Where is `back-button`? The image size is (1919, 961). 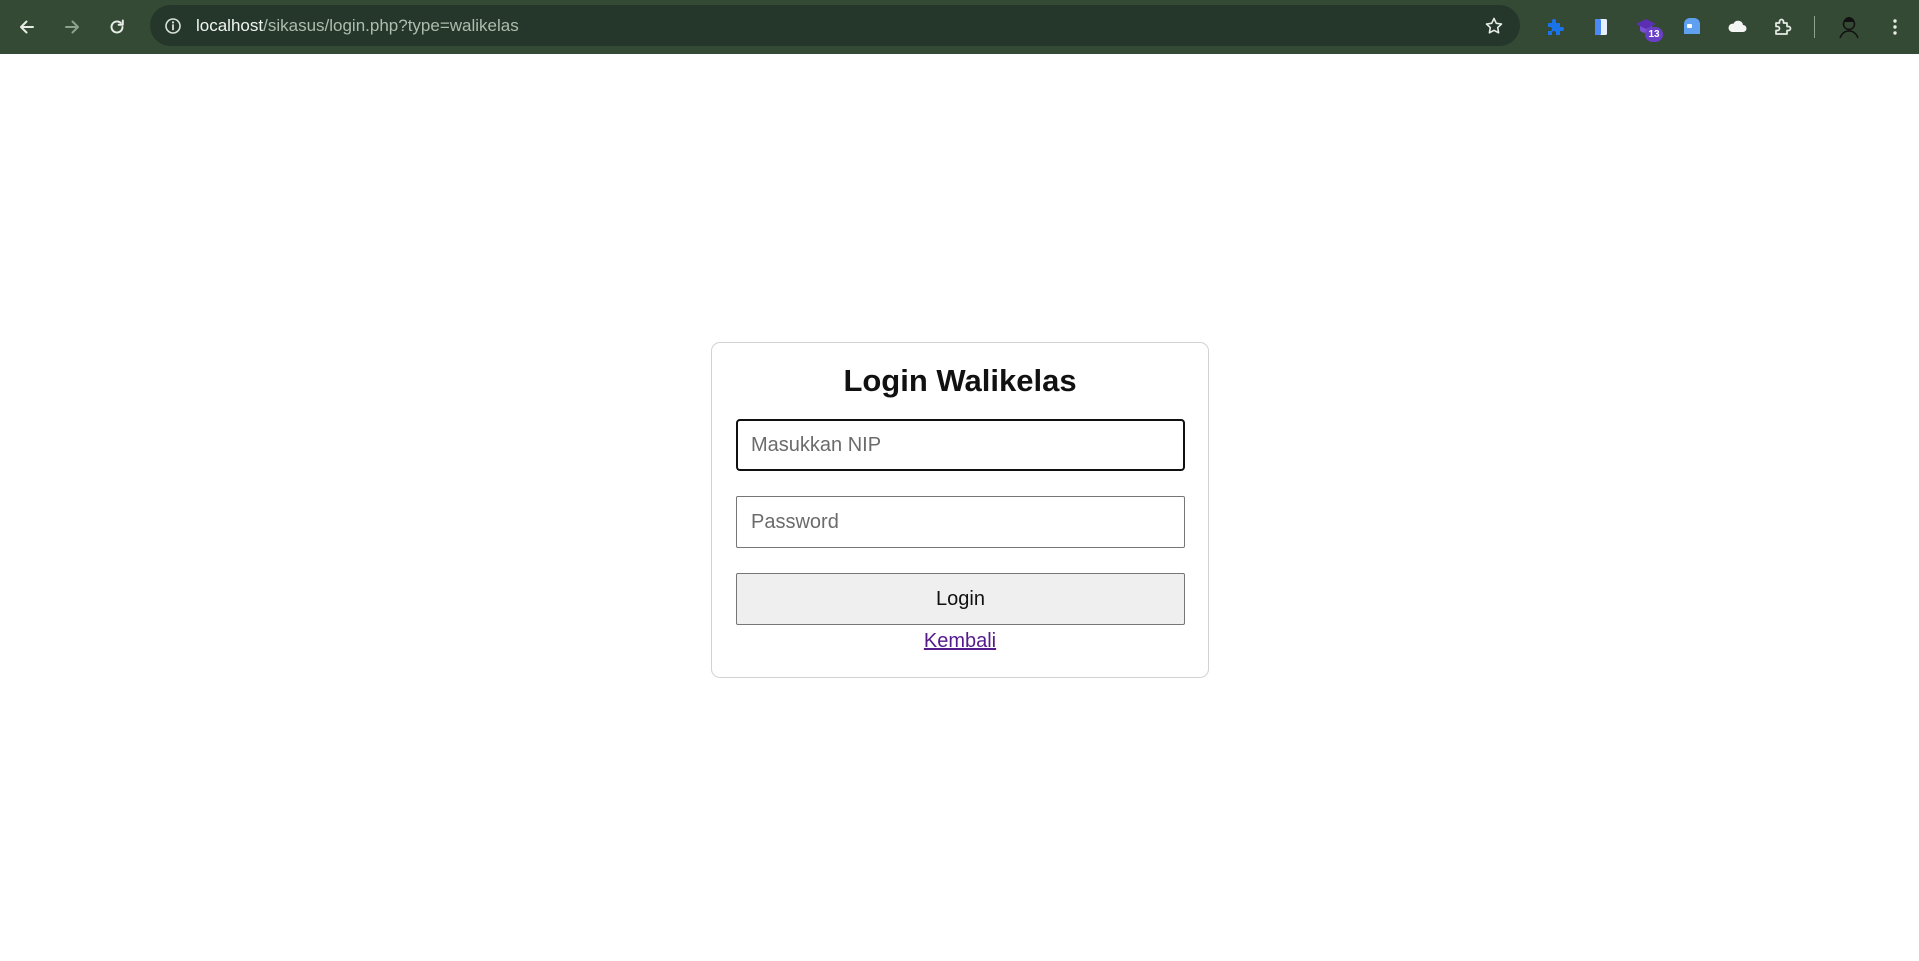 back-button is located at coordinates (27, 27).